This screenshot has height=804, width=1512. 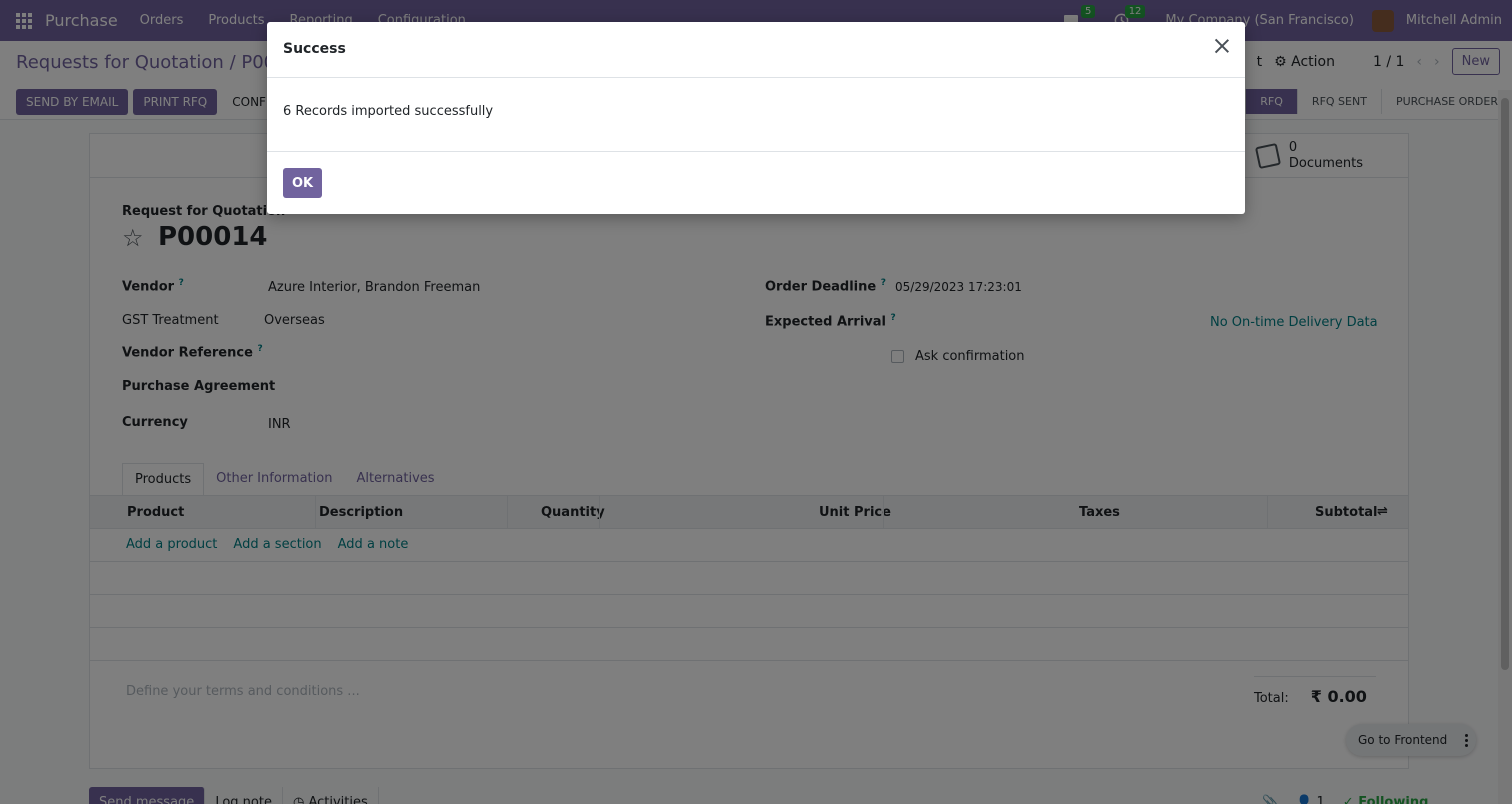 What do you see at coordinates (388, 111) in the screenshot?
I see `dialog-message: 6 Records imported successfully` at bounding box center [388, 111].